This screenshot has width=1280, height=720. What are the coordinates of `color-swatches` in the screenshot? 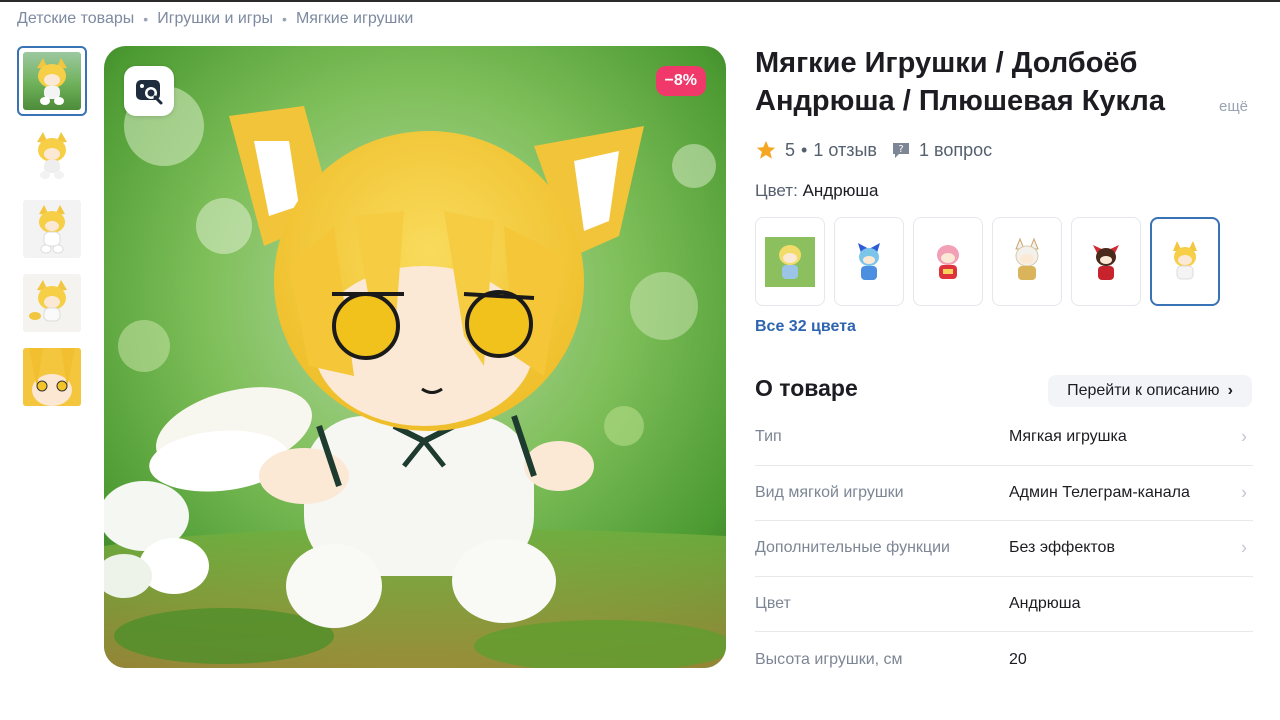 It's located at (992, 261).